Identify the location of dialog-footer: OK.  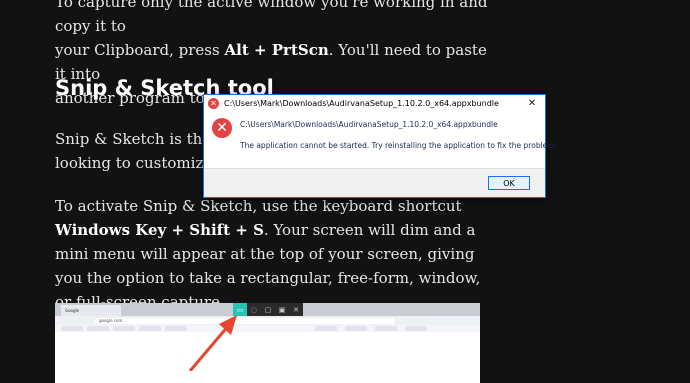
(374, 182).